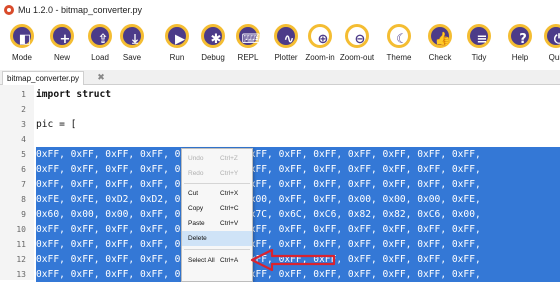 The image size is (560, 282). Describe the element at coordinates (196, 223) in the screenshot. I see `menu-label: Paste` at that location.